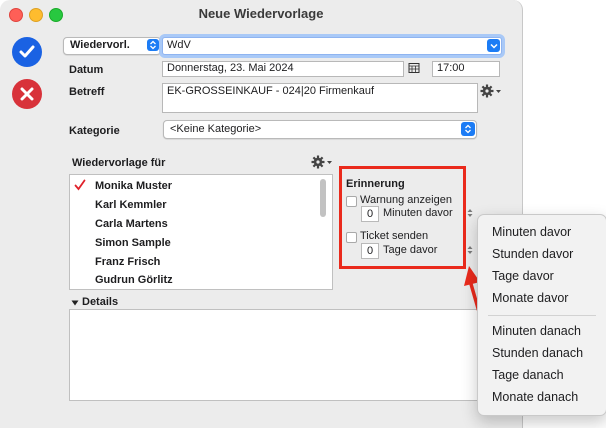 The width and height of the screenshot is (606, 428). I want to click on gear-menu-button, so click(491, 92).